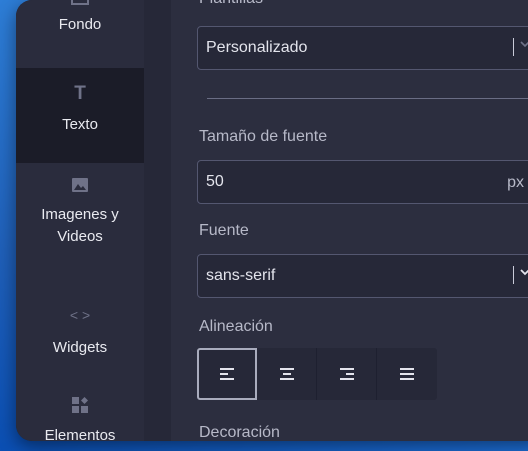  I want to click on align-justify-button, so click(407, 374).